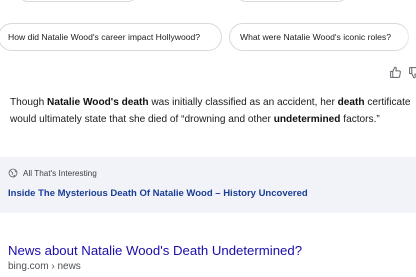 This screenshot has width=416, height=277. I want to click on thumbs-down-button, so click(412, 72).